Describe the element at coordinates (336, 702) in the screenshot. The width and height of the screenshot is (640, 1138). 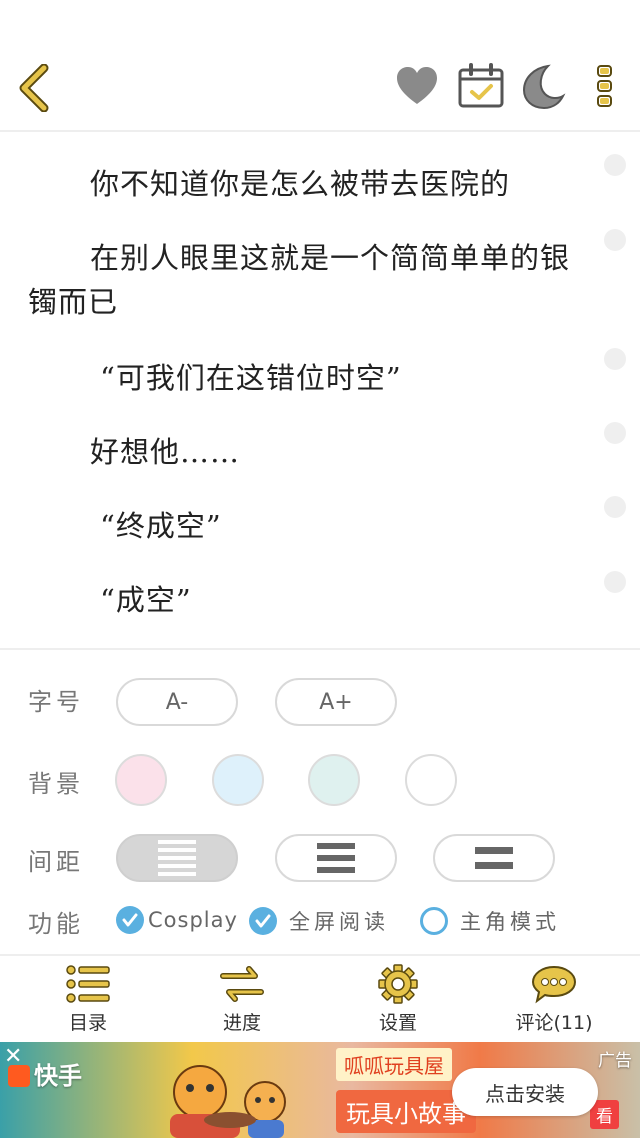
I see `font-increase-button: A+` at that location.